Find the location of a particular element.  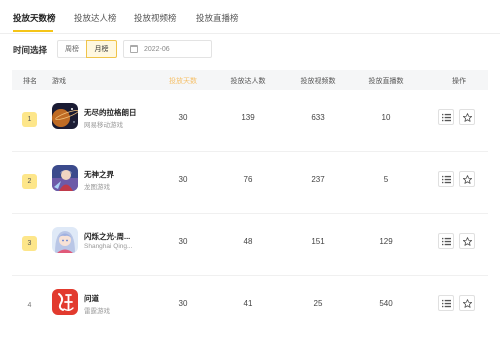

header-actions: 操作 is located at coordinates (459, 81).